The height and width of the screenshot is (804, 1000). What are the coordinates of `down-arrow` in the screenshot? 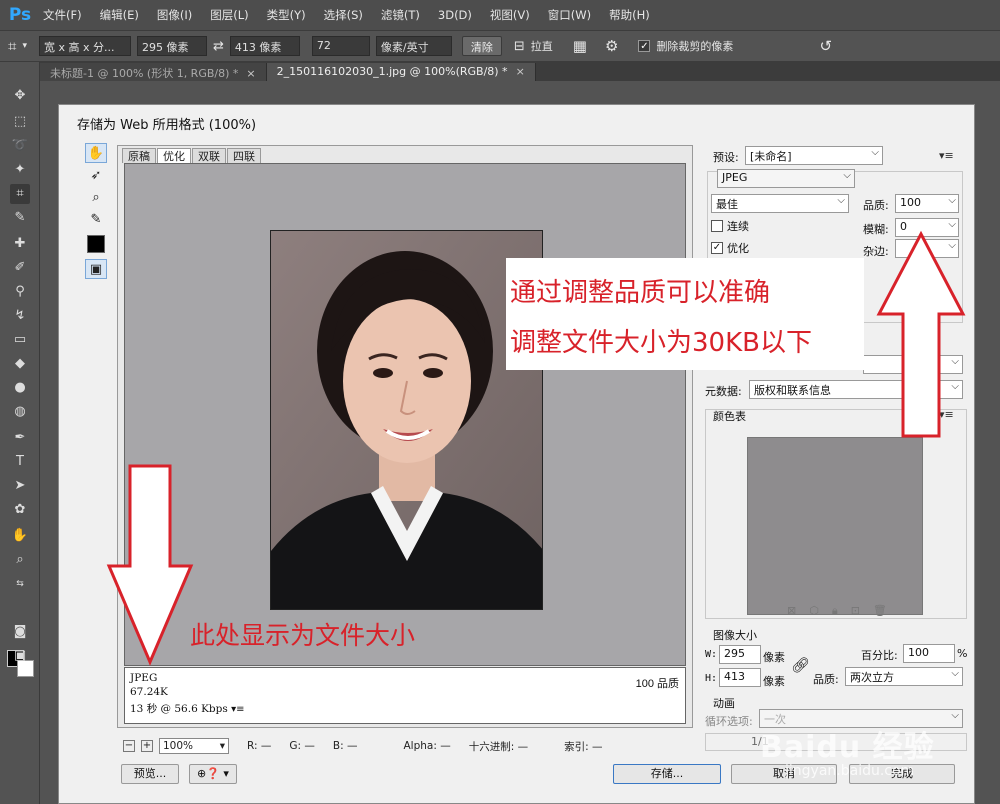 It's located at (150, 565).